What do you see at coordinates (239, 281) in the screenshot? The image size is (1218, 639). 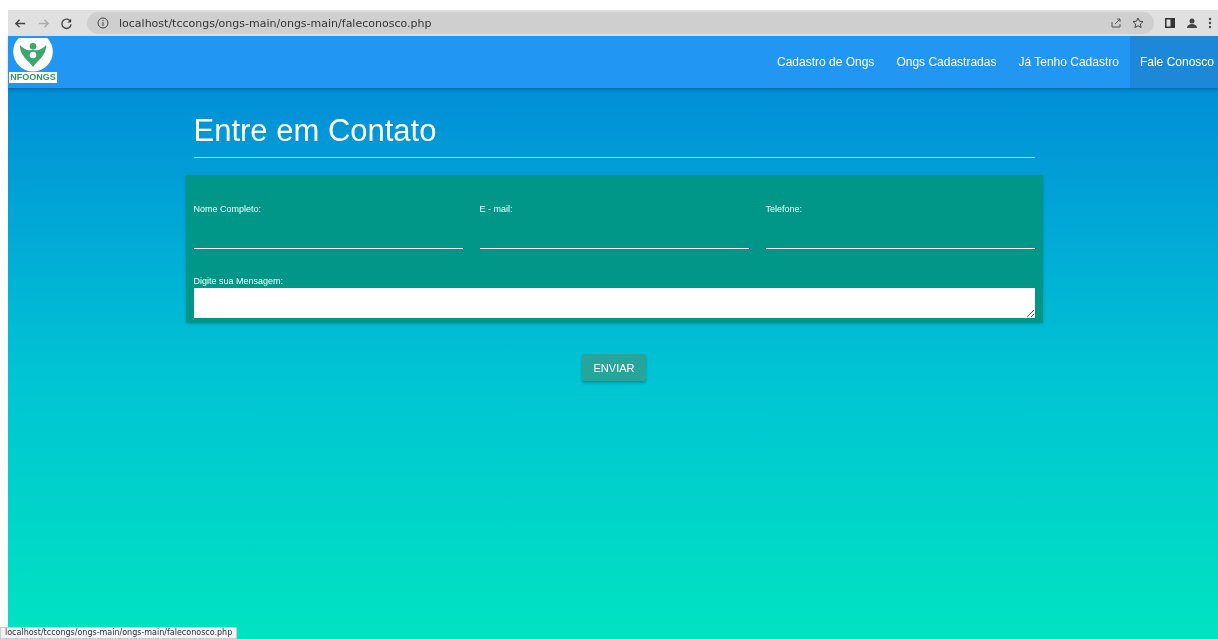 I see `field-label: Digite sua Mensagem:` at bounding box center [239, 281].